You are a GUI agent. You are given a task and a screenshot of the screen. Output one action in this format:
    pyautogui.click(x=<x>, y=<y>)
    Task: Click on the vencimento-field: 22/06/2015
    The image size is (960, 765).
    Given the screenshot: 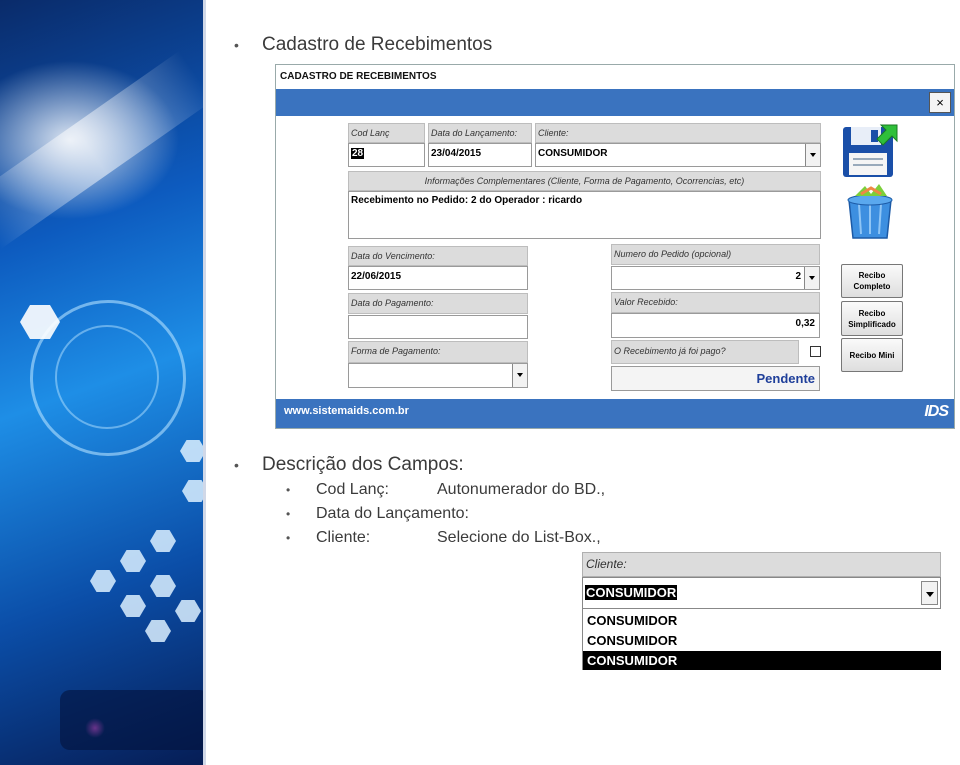 What is the action you would take?
    pyautogui.click(x=438, y=278)
    